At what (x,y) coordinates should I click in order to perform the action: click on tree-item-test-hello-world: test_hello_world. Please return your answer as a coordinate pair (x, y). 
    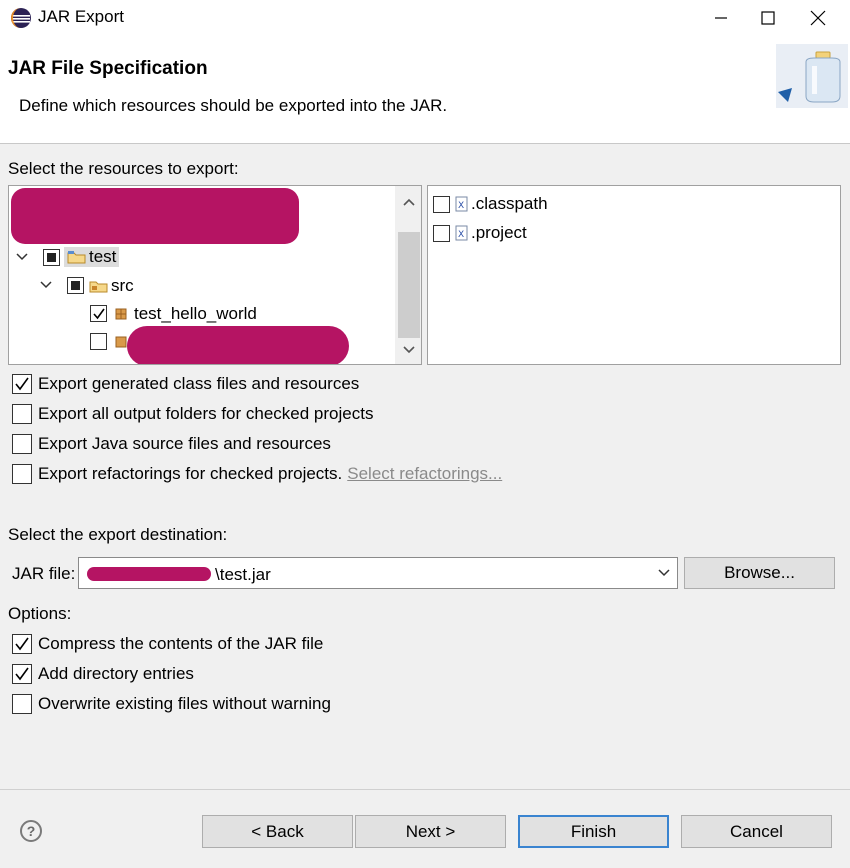
    Looking at the image, I should click on (185, 314).